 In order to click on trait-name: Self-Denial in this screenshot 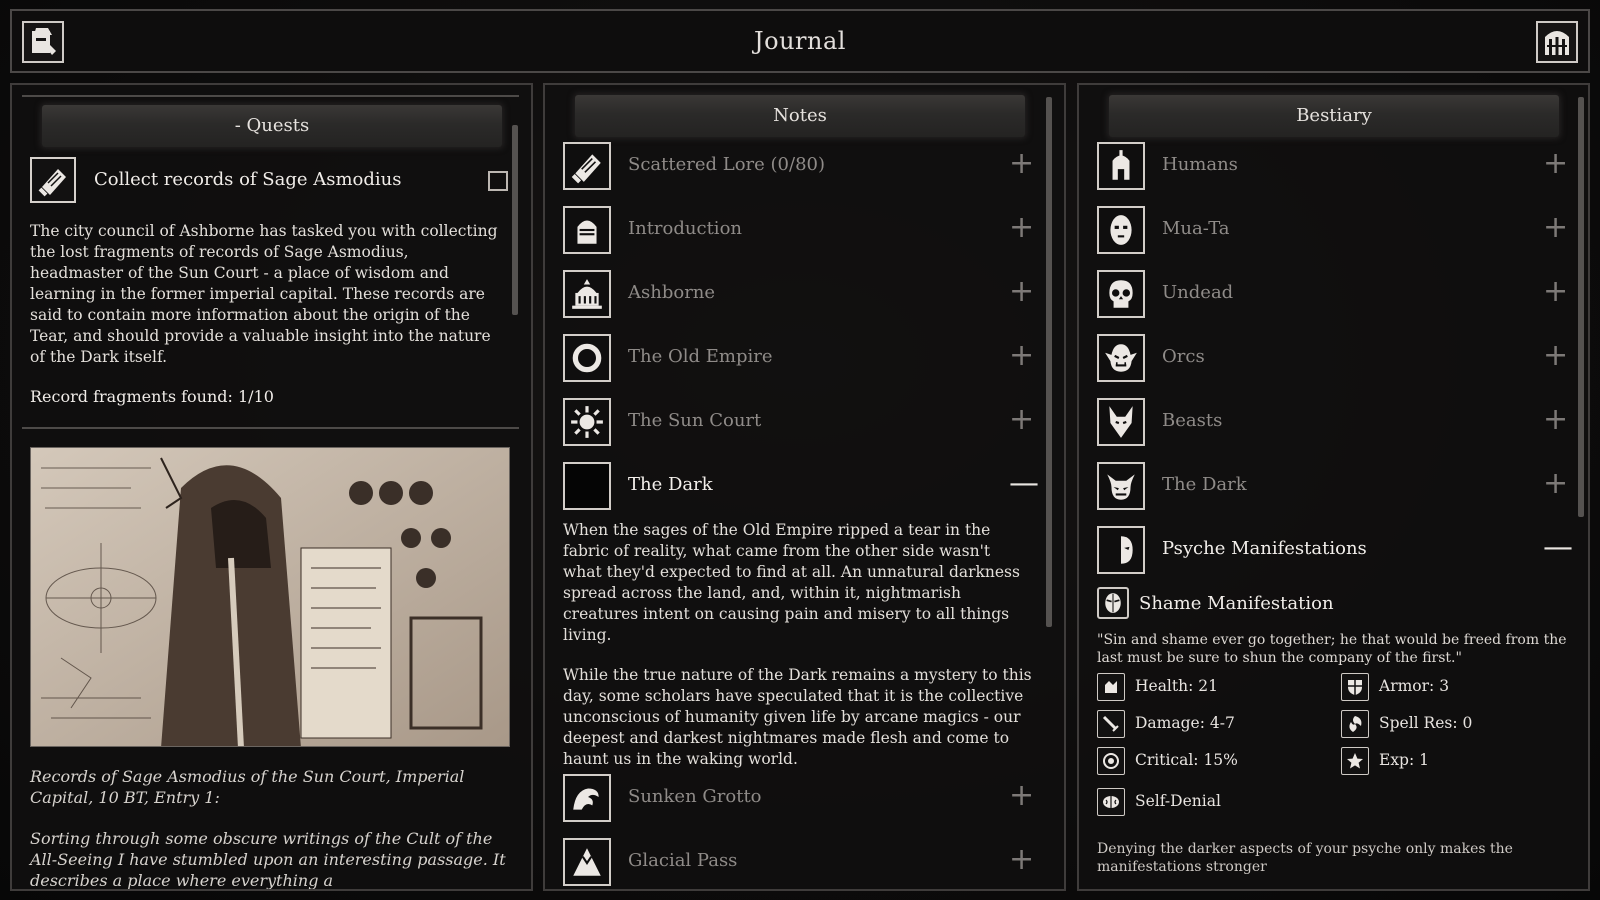, I will do `click(1178, 801)`.